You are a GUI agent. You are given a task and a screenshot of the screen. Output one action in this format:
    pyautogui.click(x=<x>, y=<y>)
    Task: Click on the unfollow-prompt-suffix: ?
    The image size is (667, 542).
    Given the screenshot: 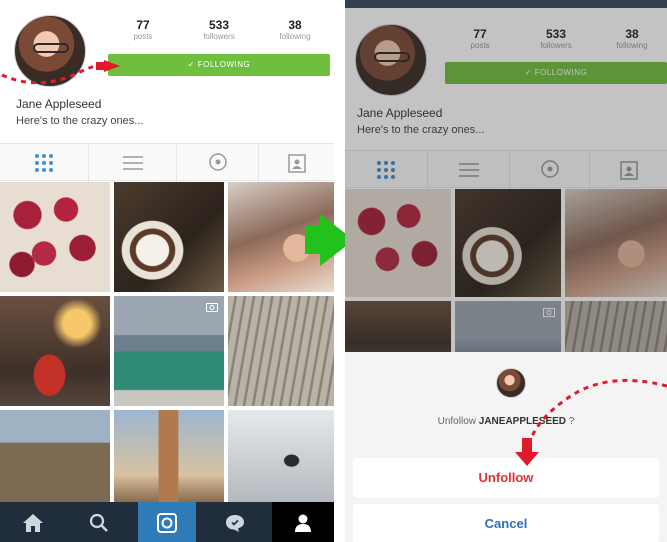 What is the action you would take?
    pyautogui.click(x=570, y=421)
    